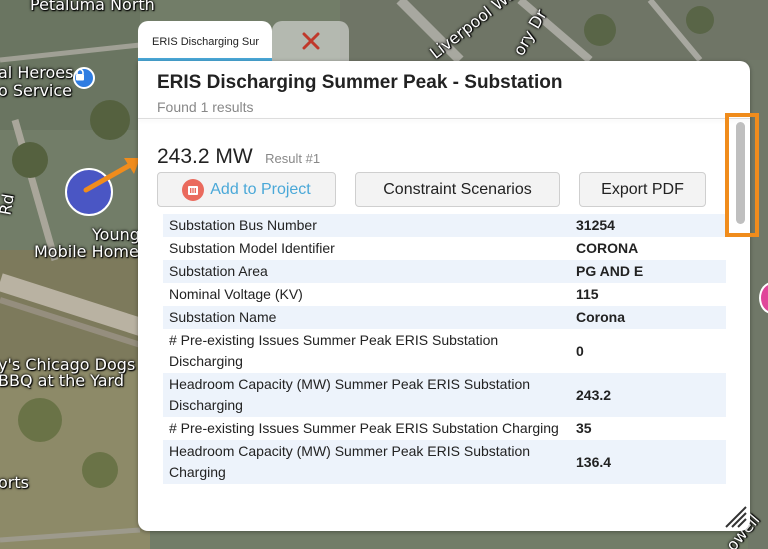  I want to click on map-label: o Service, so click(36, 90).